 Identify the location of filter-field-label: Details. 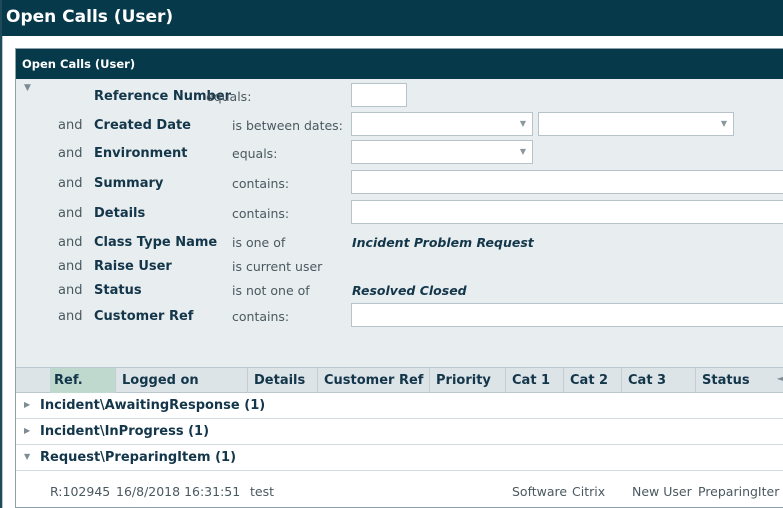
(120, 213).